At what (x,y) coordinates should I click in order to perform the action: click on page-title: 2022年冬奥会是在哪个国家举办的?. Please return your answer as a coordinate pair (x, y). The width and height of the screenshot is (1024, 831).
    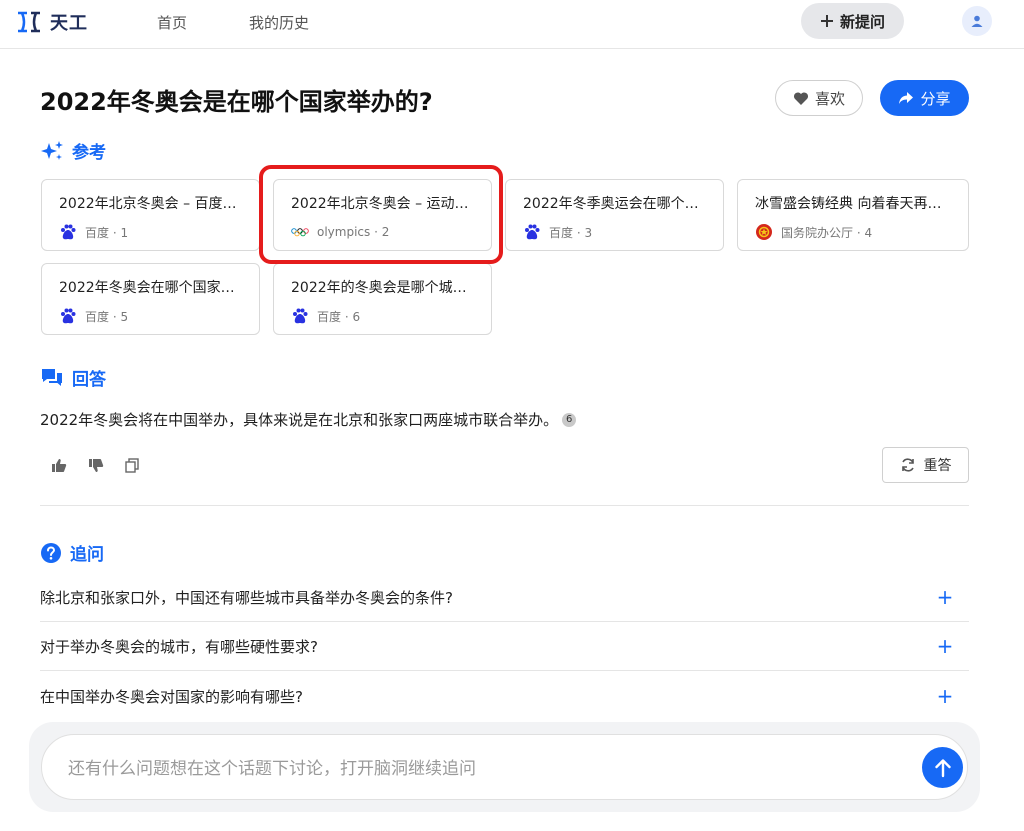
    Looking at the image, I should click on (236, 102).